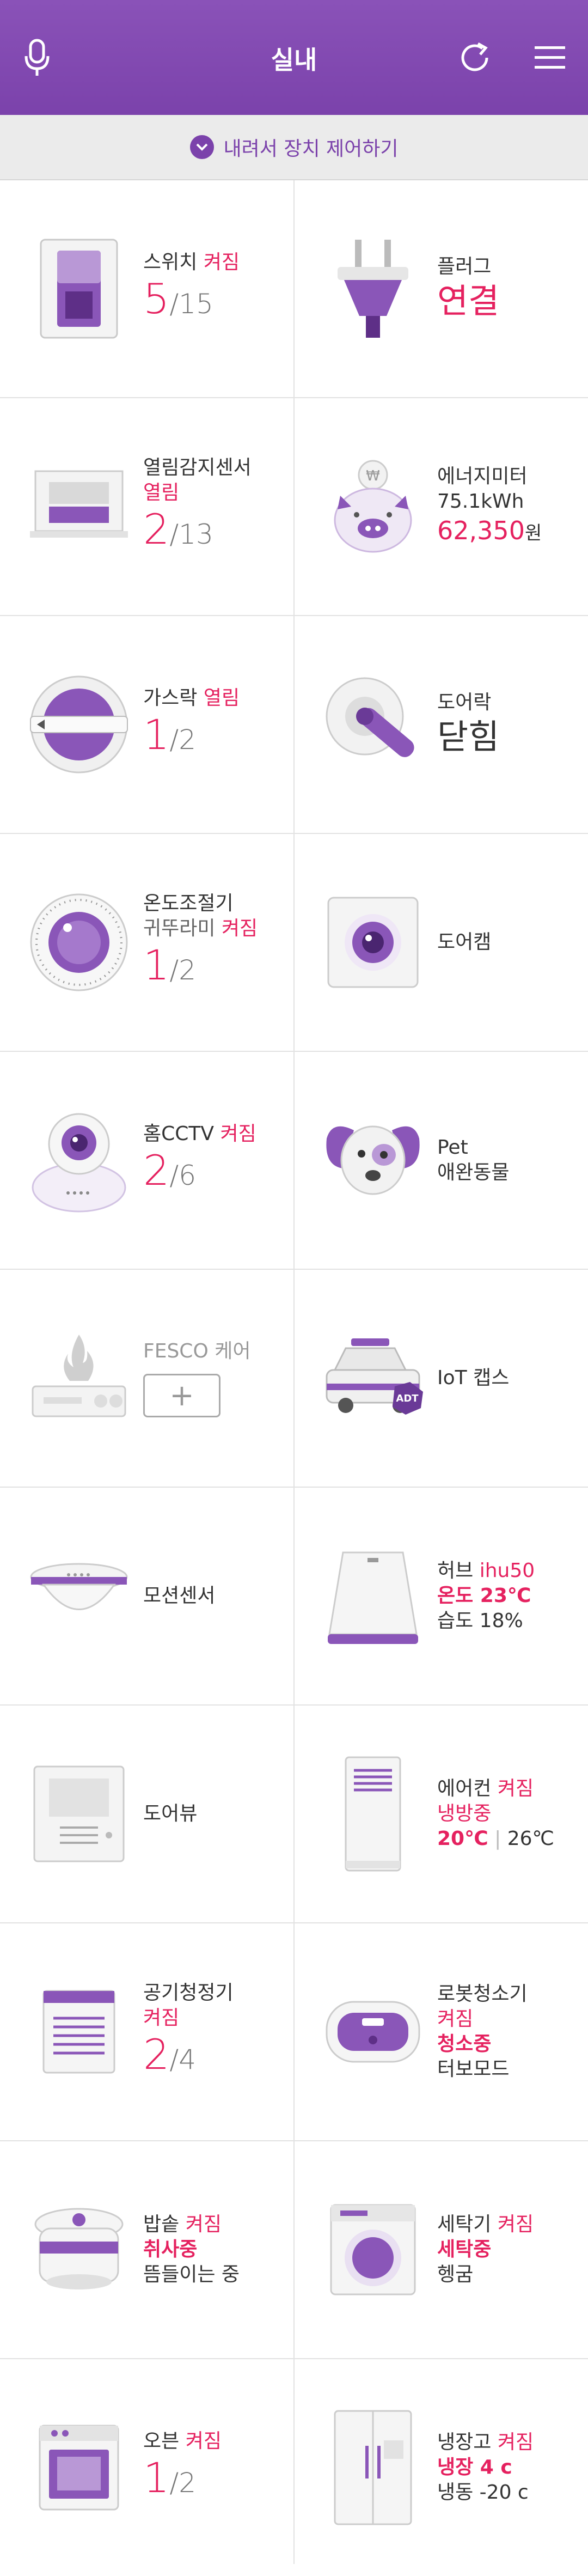  I want to click on status-open: 열림, so click(221, 697).